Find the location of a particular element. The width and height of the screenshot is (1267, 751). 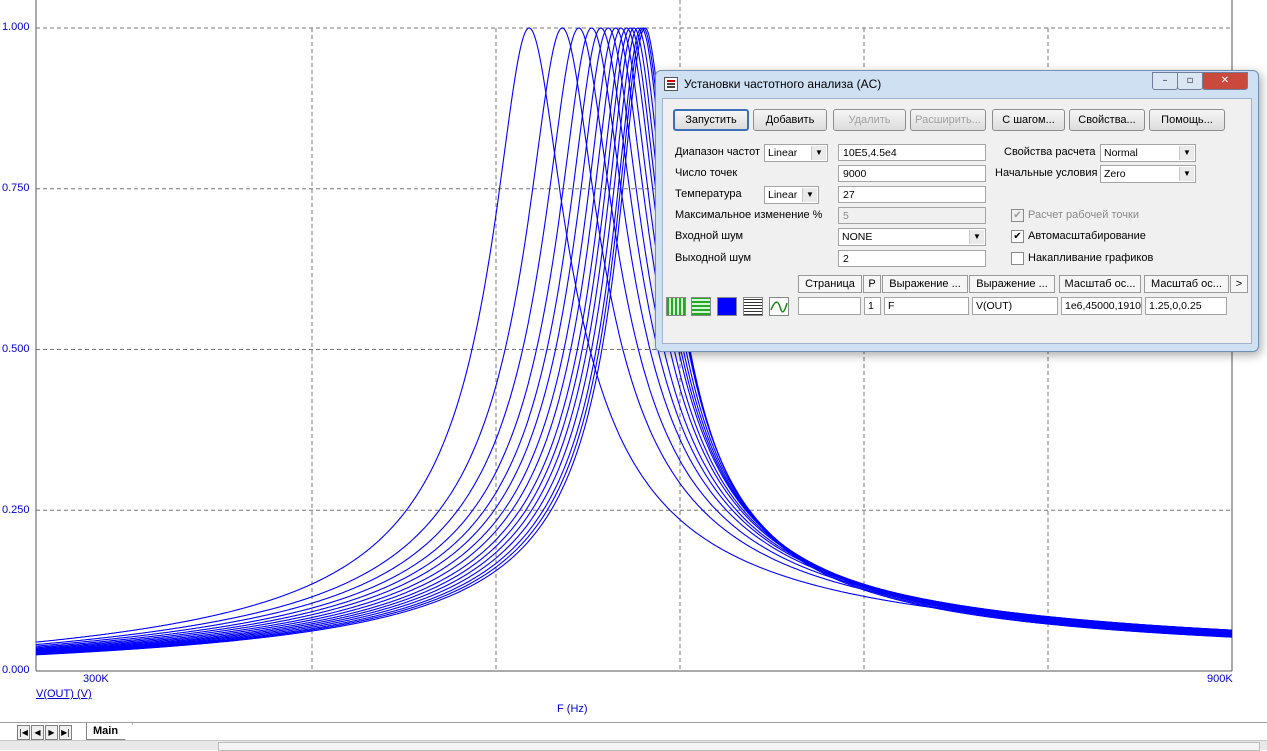

dialog-title: Установки частотного анализа (AC) is located at coordinates (783, 84).